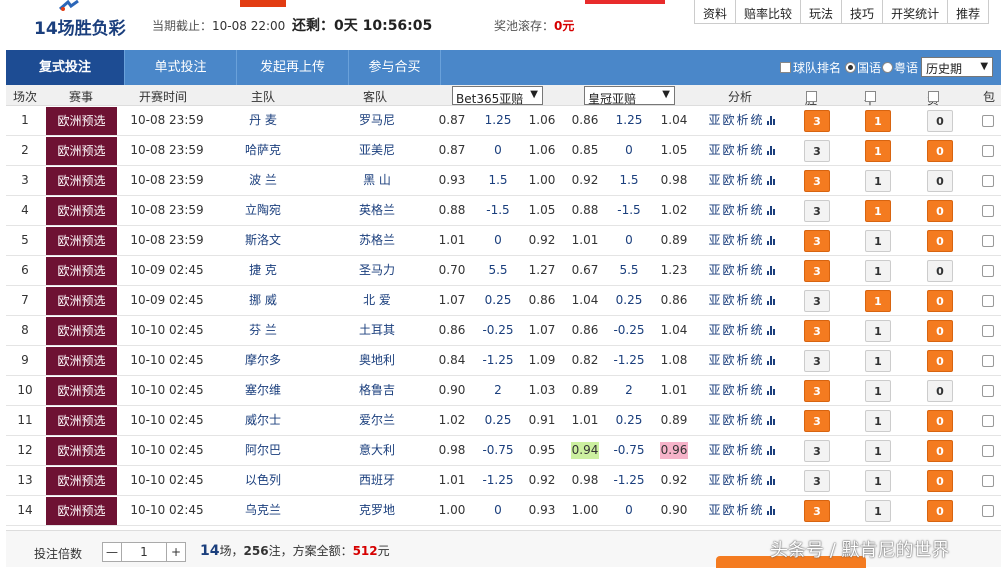 The image size is (1001, 568). What do you see at coordinates (263, 510) in the screenshot?
I see `home-team: 乌克兰` at bounding box center [263, 510].